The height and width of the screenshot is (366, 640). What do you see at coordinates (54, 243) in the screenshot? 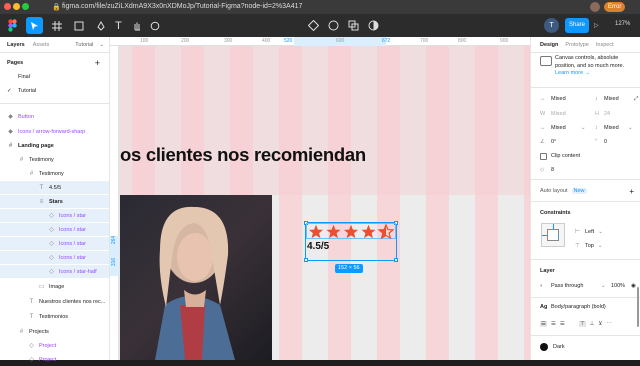
I see `layer-star-3: ◇ Icons / star` at bounding box center [54, 243].